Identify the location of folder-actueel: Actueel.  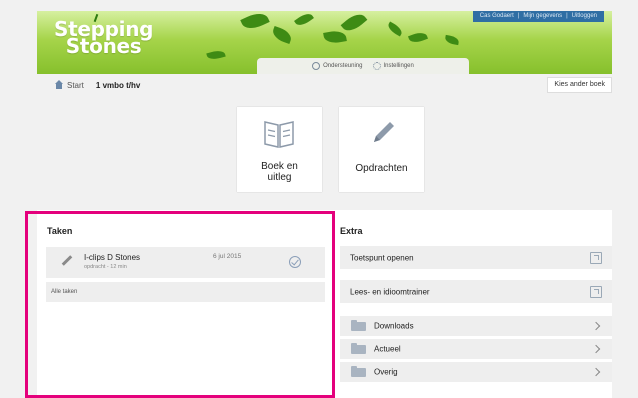
(476, 349).